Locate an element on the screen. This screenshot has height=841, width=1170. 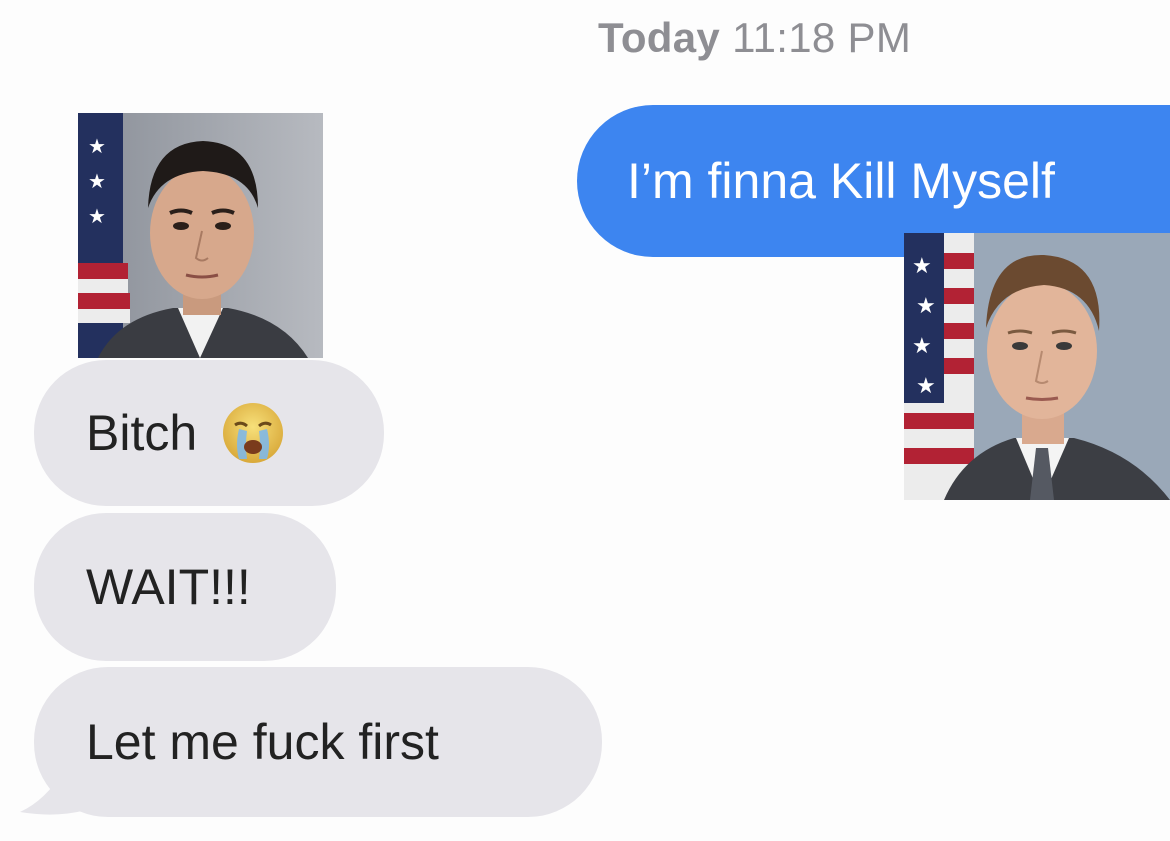
bubble-tail is located at coordinates (53, 792).